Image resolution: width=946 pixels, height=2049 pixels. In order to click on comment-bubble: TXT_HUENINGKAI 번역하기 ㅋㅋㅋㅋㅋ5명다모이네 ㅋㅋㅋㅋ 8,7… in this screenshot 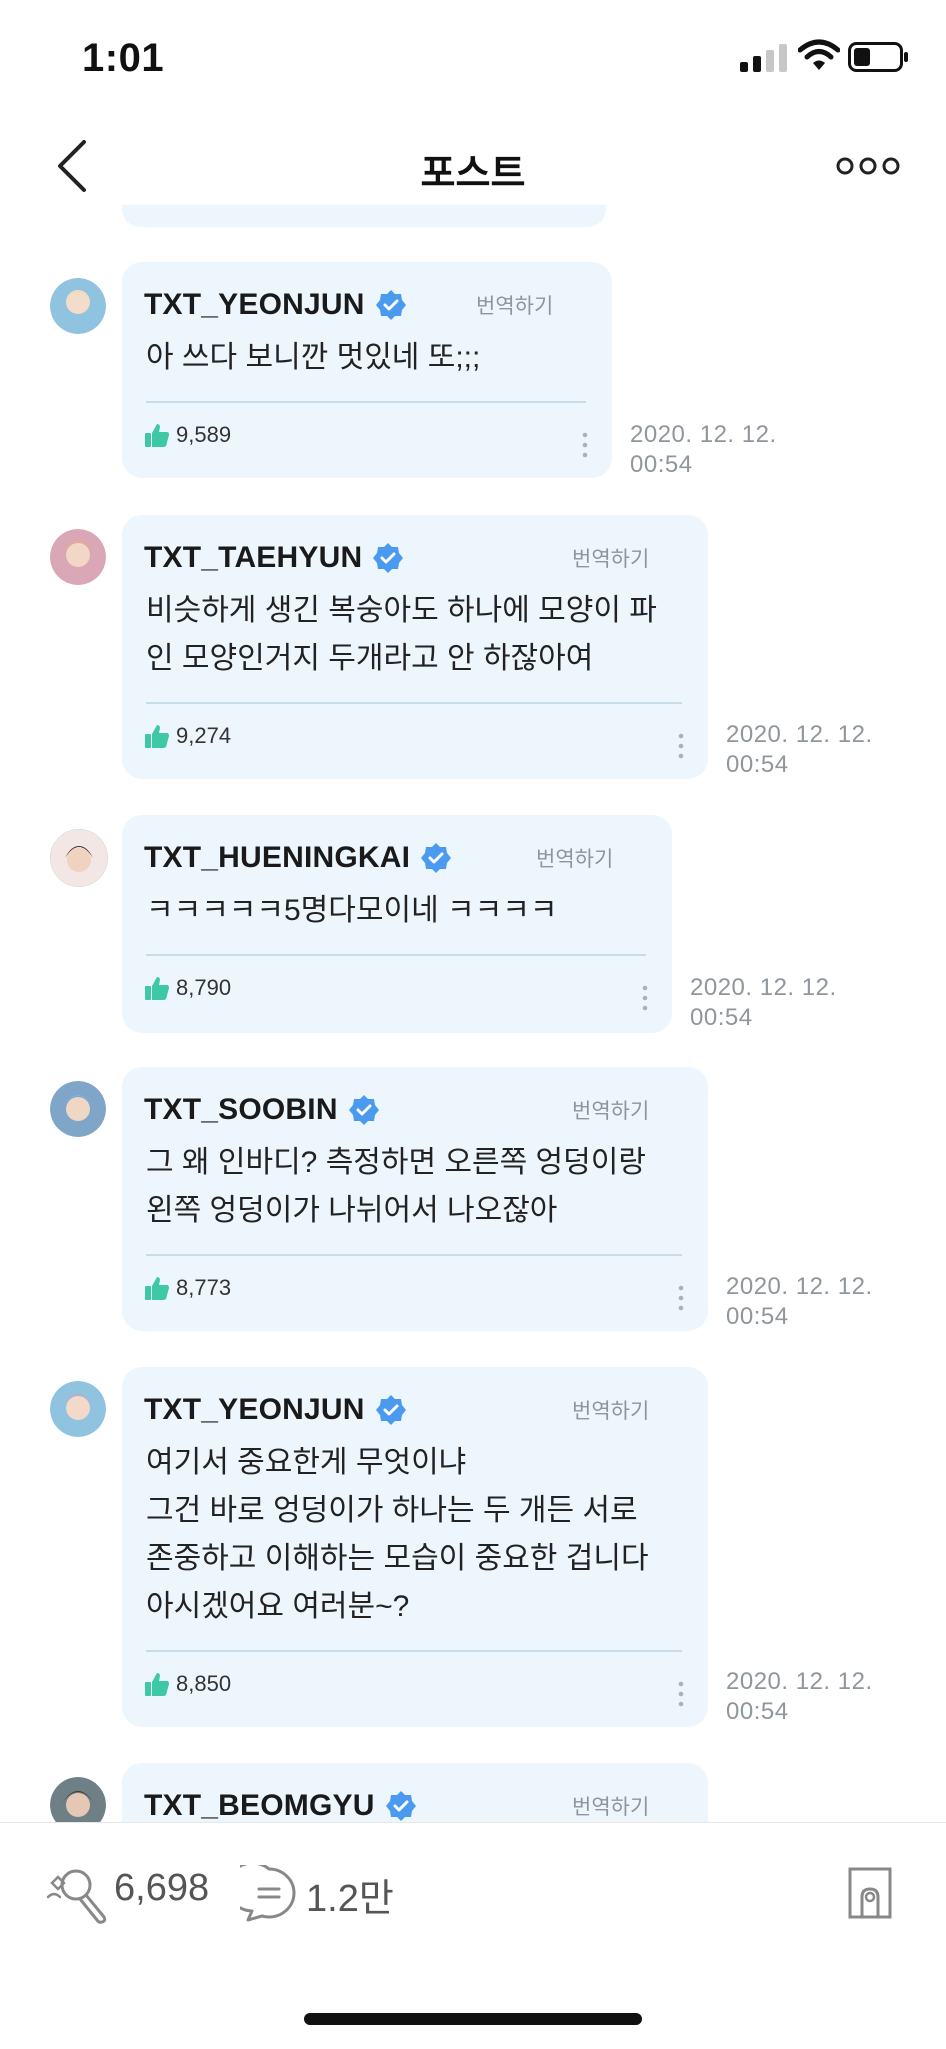, I will do `click(397, 924)`.